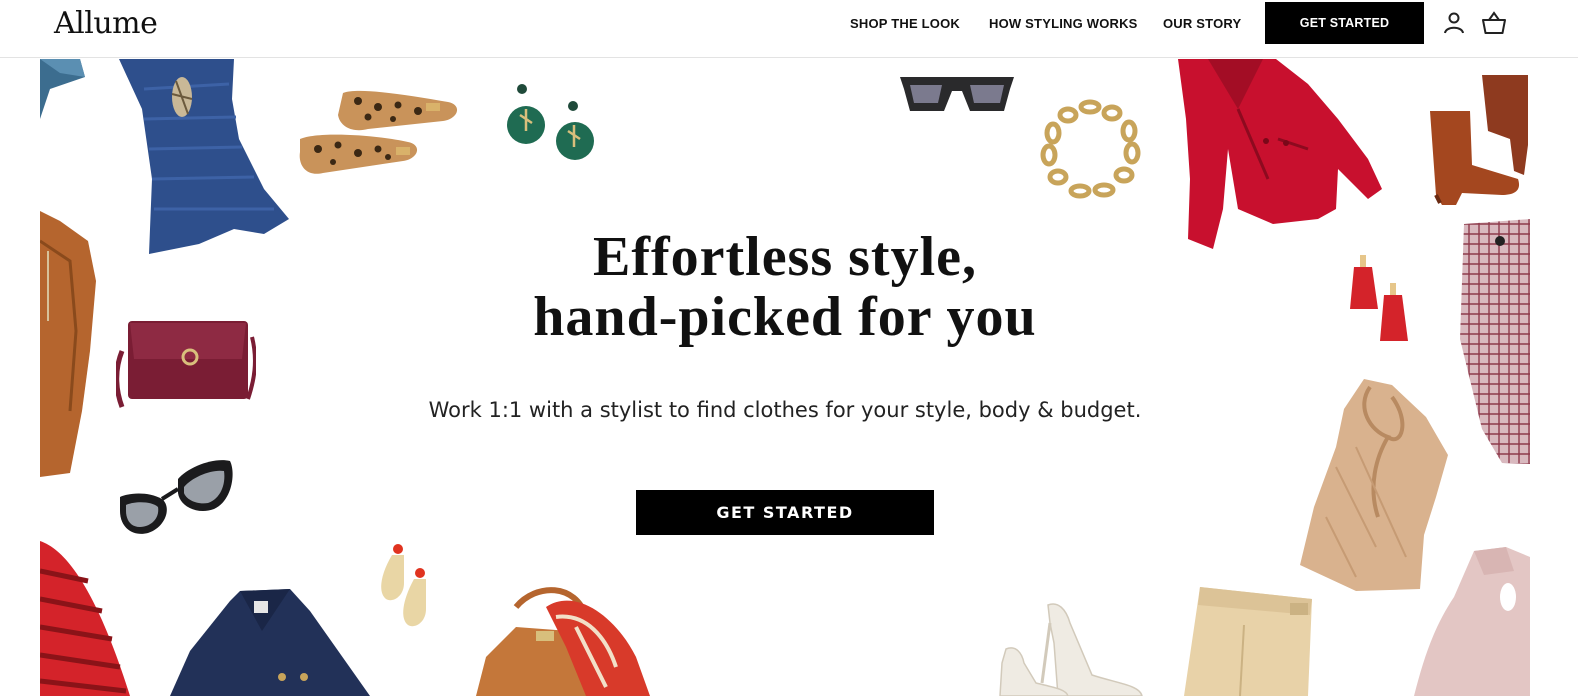  What do you see at coordinates (106, 23) in the screenshot?
I see `brand-logo: Allume` at bounding box center [106, 23].